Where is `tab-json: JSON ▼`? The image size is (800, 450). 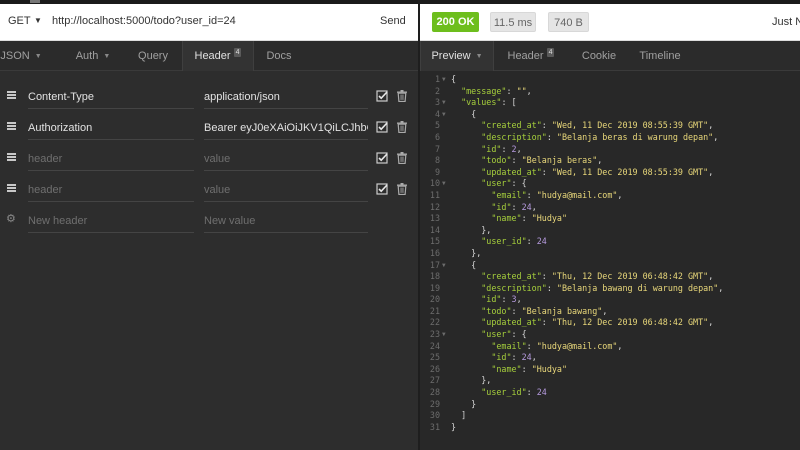 tab-json: JSON ▼ is located at coordinates (21, 56).